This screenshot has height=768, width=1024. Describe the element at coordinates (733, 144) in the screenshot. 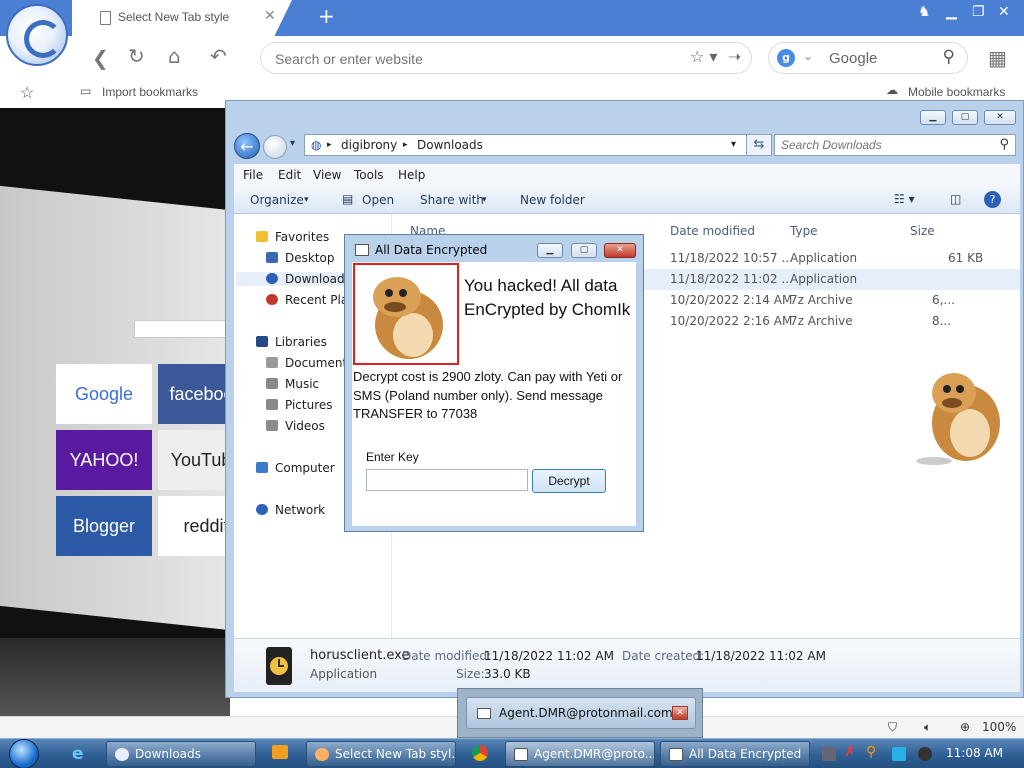

I see `chevron-down-icon: ▾` at that location.